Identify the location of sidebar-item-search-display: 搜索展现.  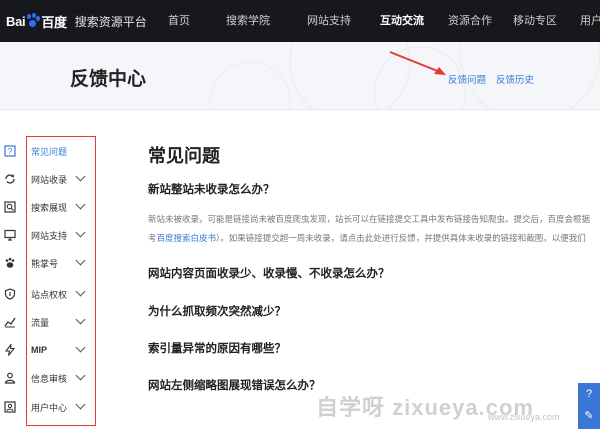
(55, 207).